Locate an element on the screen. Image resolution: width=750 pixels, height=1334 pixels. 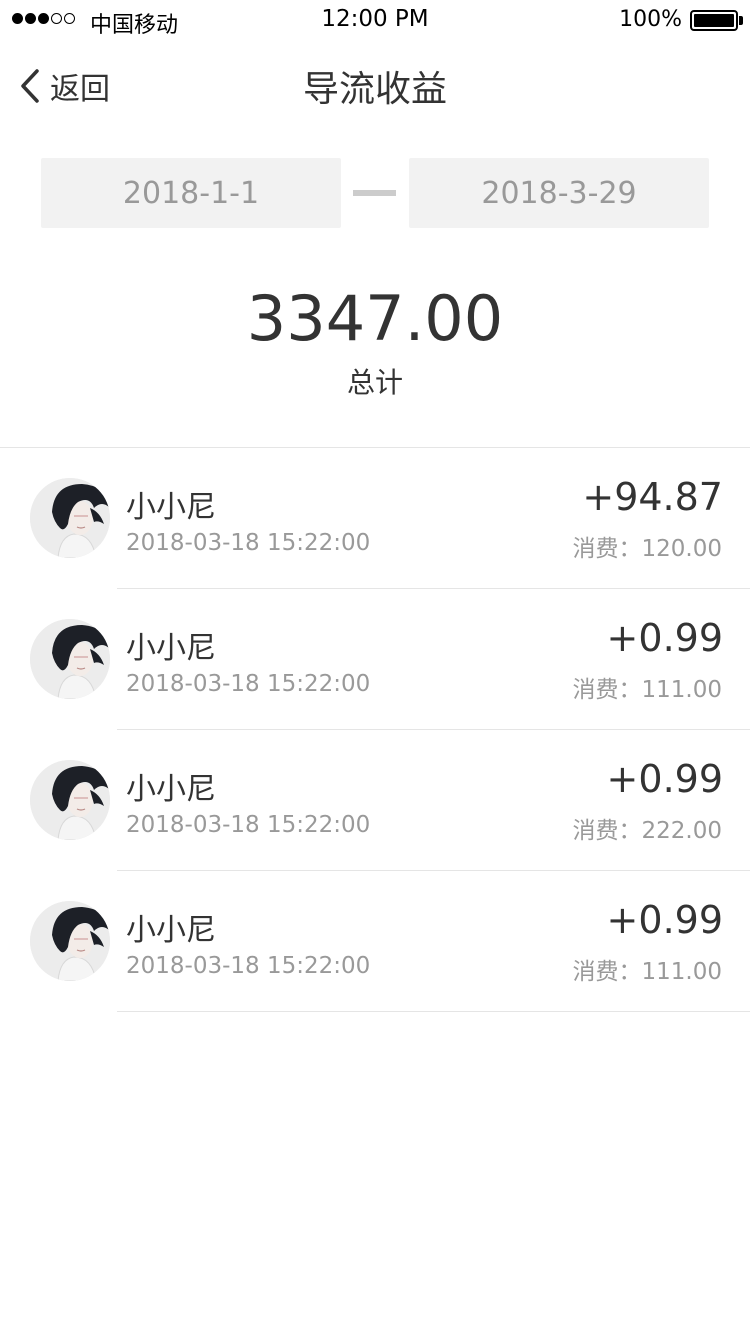
date-range-separator is located at coordinates (374, 193).